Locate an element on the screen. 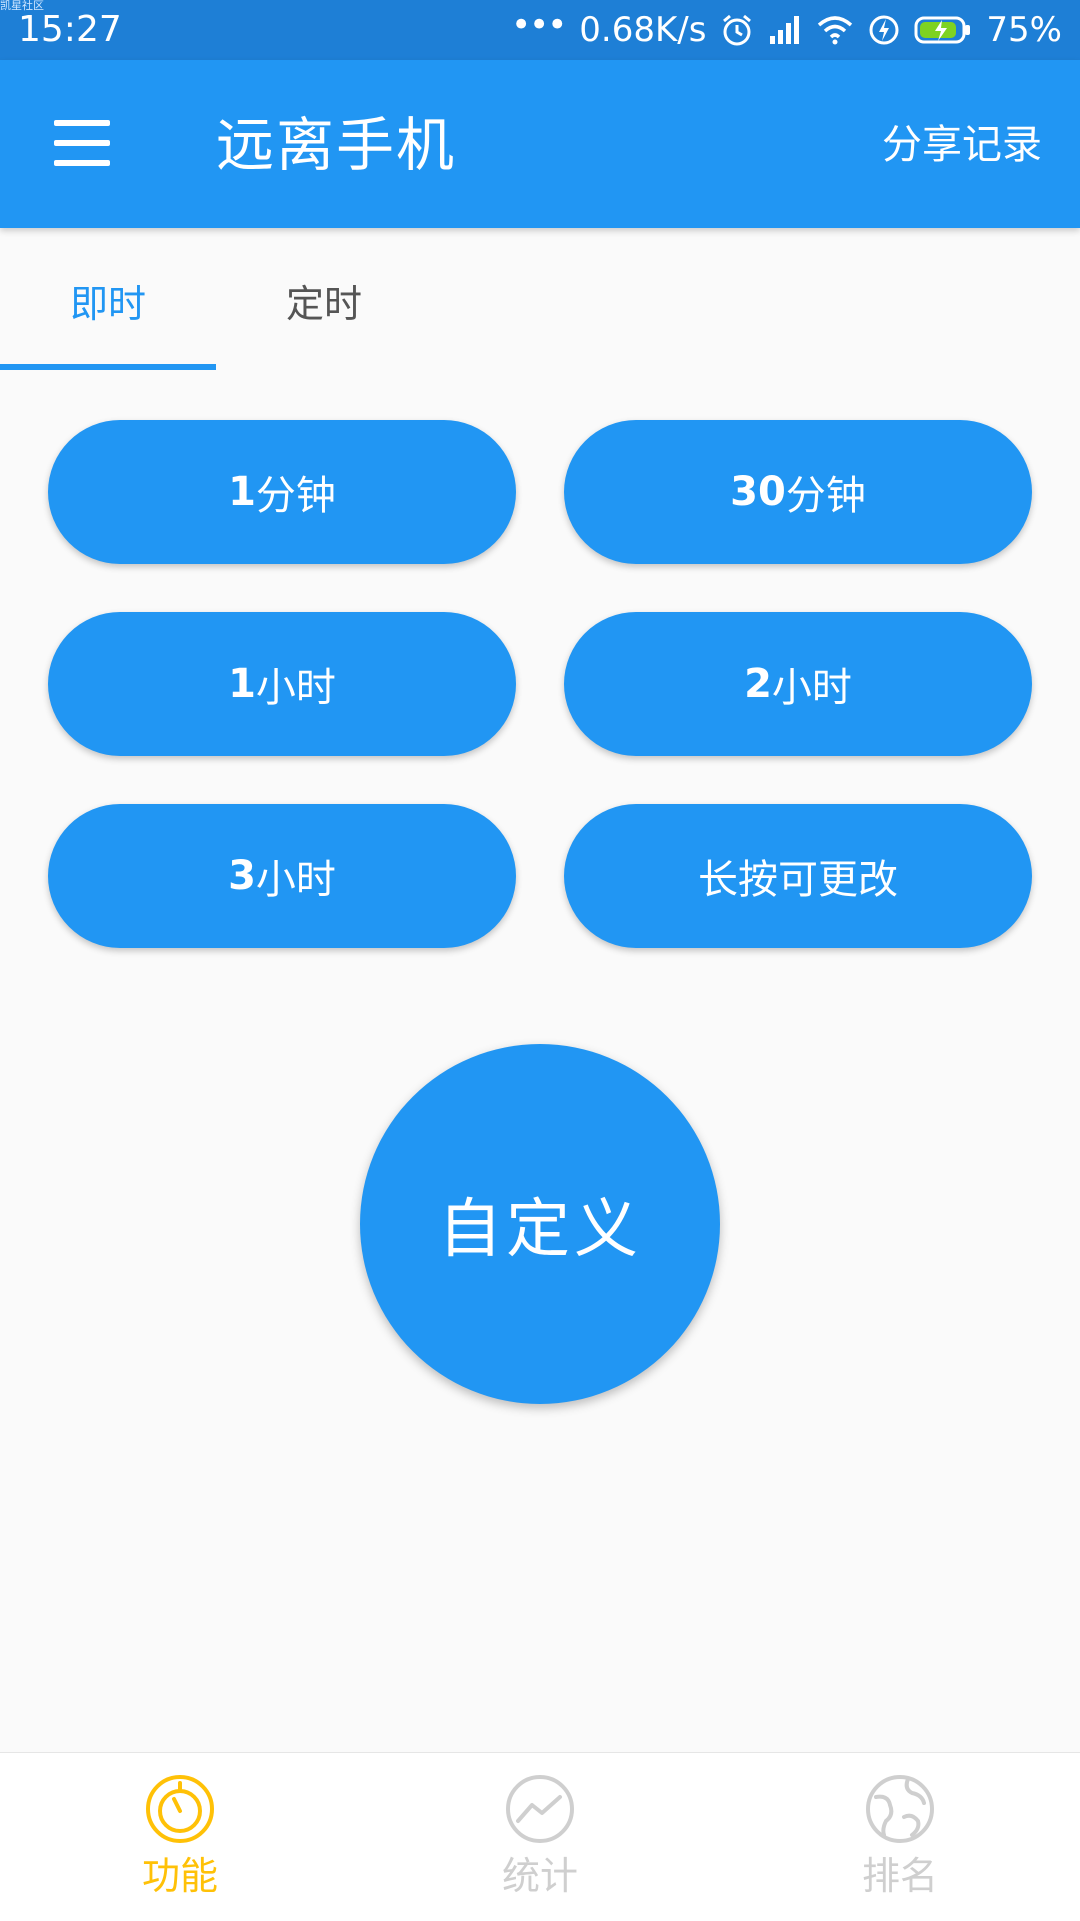 This screenshot has width=1080, height=1921. tab-indicator is located at coordinates (108, 367).